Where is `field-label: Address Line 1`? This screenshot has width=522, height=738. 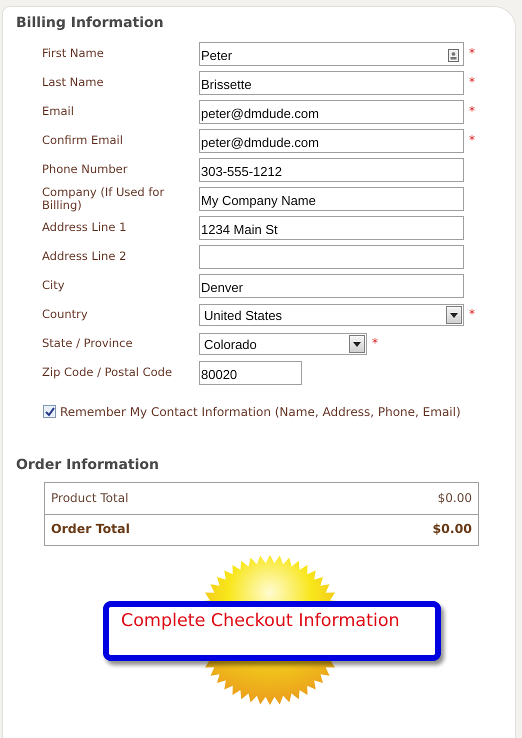
field-label: Address Line 1 is located at coordinates (84, 228).